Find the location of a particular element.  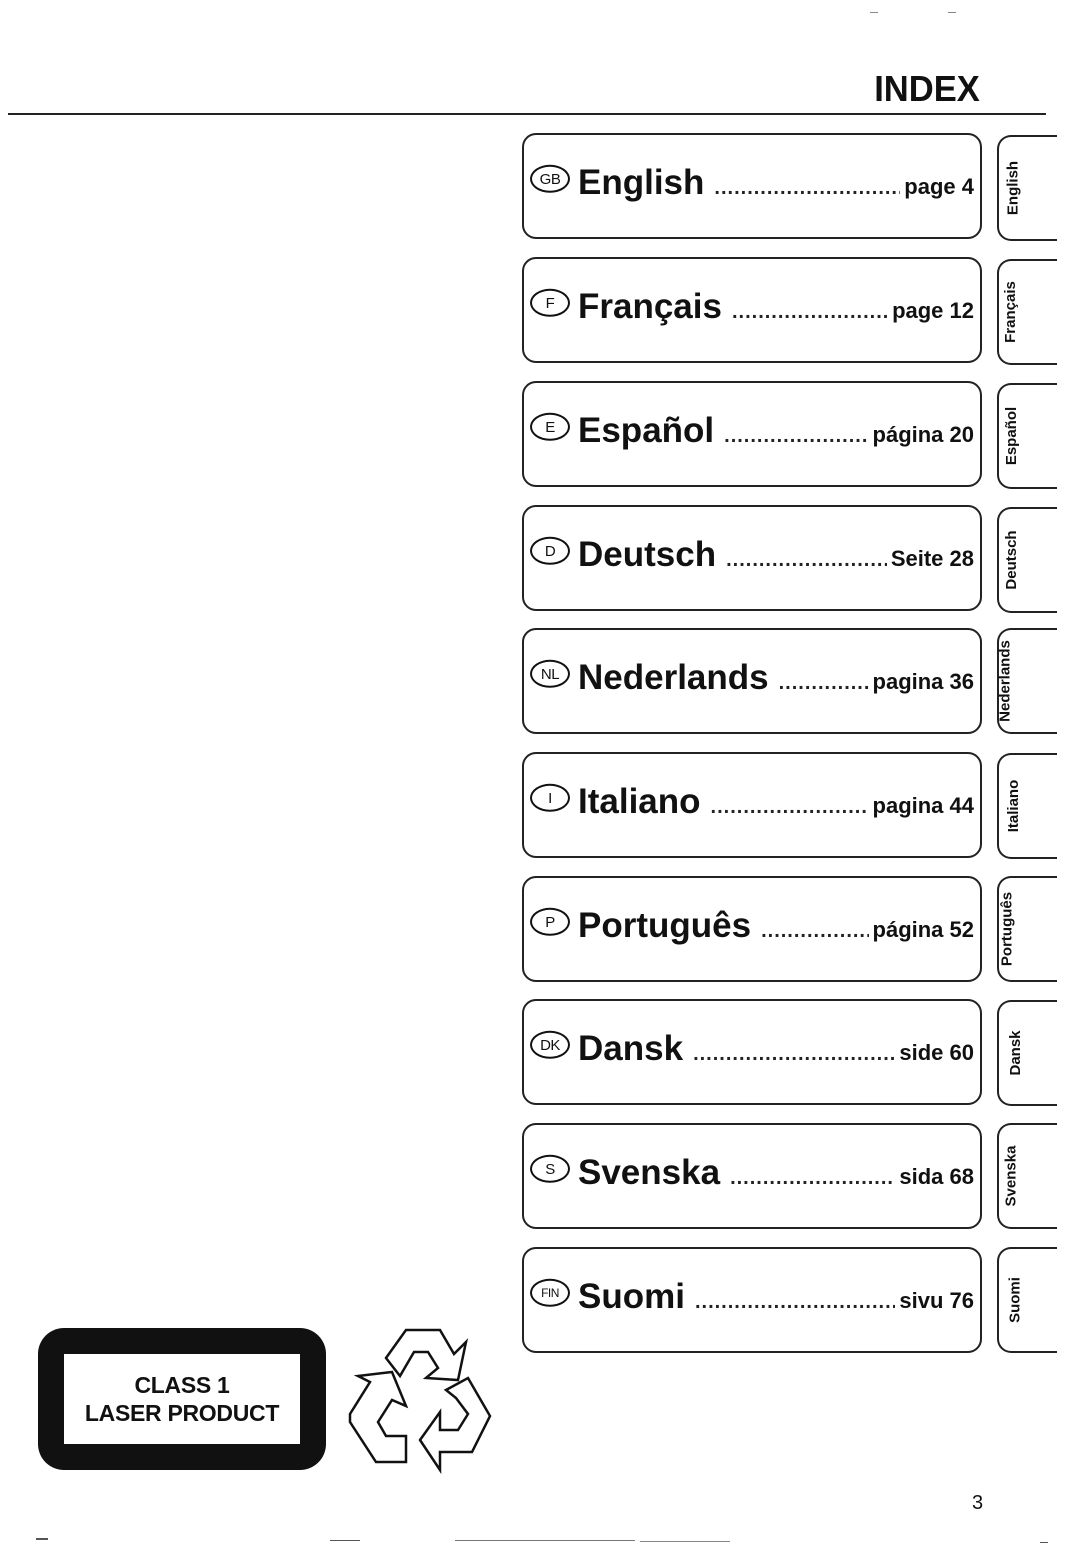

language-name: Español is located at coordinates (646, 430).